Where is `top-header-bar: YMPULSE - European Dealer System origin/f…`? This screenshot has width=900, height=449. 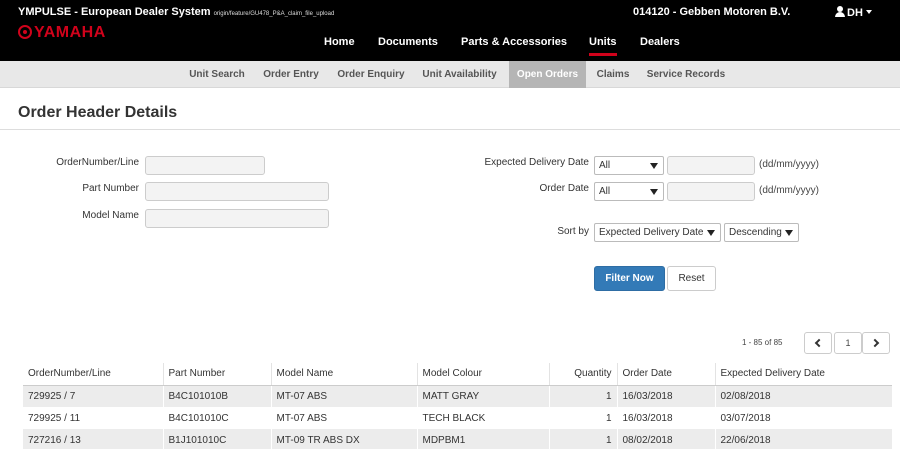
top-header-bar: YMPULSE - European Dealer System origin/f… is located at coordinates (450, 30).